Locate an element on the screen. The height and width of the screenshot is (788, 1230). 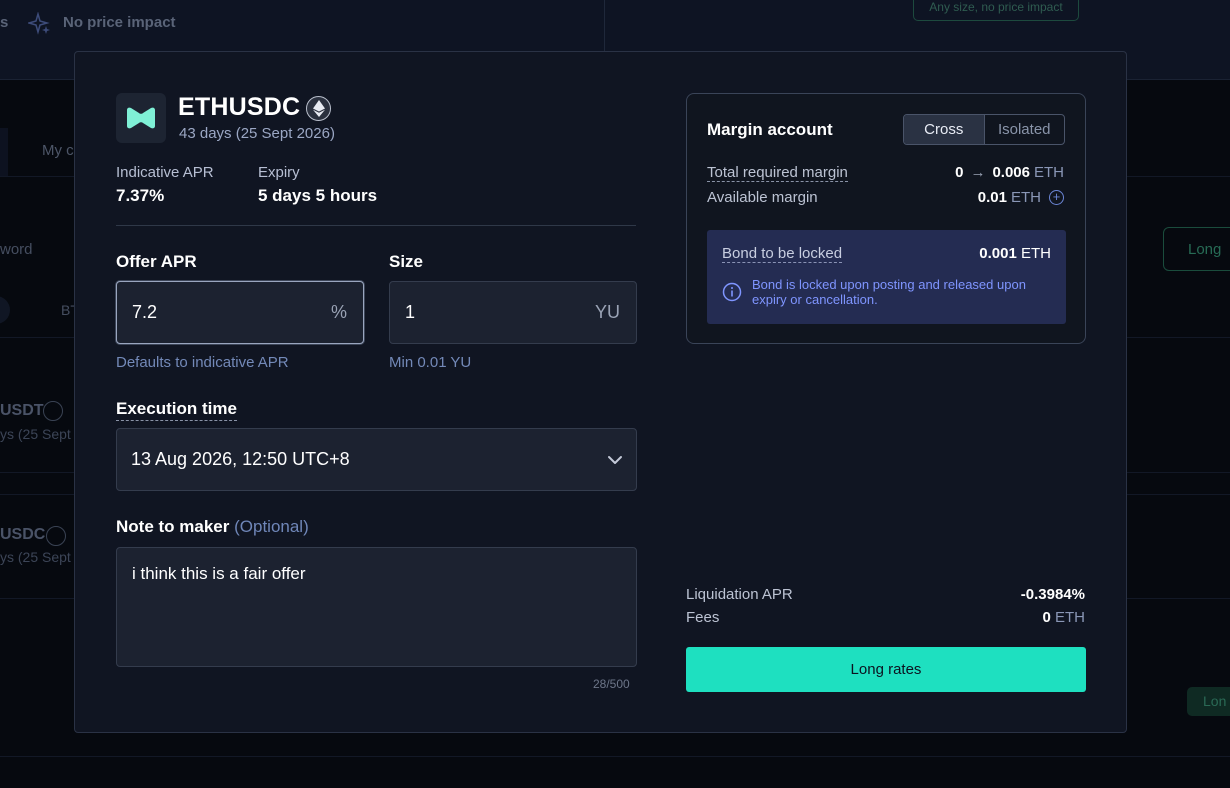
available-margin-value: 0.01 ETH + is located at coordinates (1021, 197).